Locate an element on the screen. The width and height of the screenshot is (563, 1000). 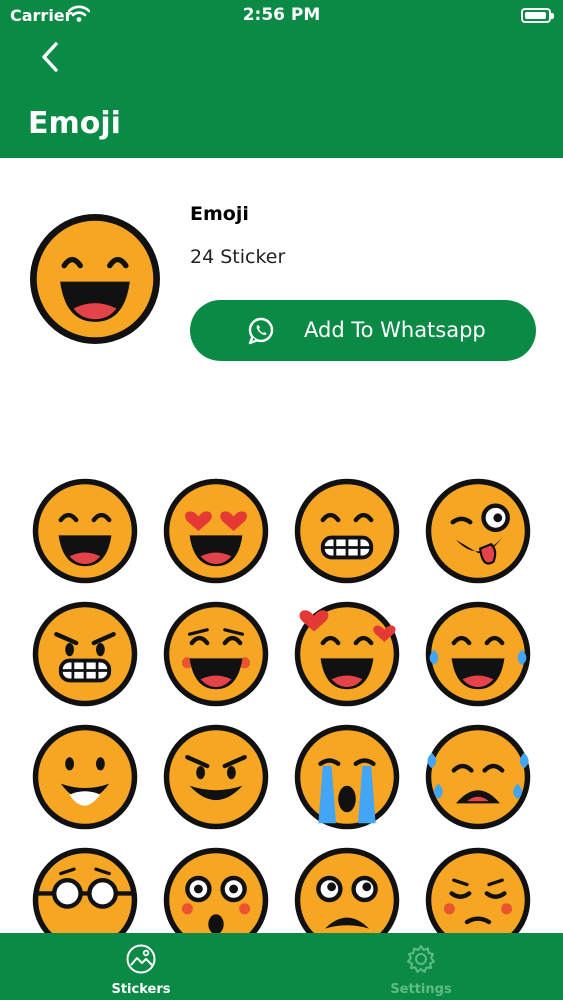
sticker-devilish-grin-face is located at coordinates (216, 777).